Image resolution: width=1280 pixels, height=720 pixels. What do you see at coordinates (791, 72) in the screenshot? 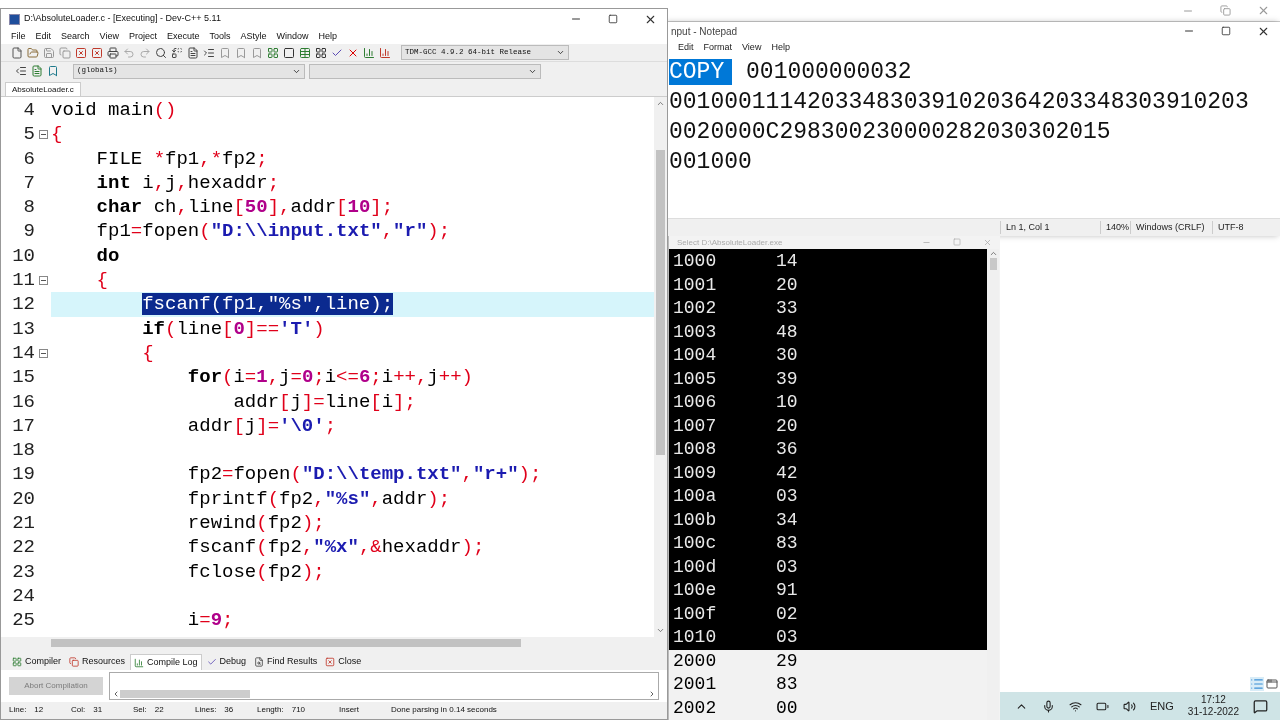
I see `text-line: COPY 001000000032` at bounding box center [791, 72].